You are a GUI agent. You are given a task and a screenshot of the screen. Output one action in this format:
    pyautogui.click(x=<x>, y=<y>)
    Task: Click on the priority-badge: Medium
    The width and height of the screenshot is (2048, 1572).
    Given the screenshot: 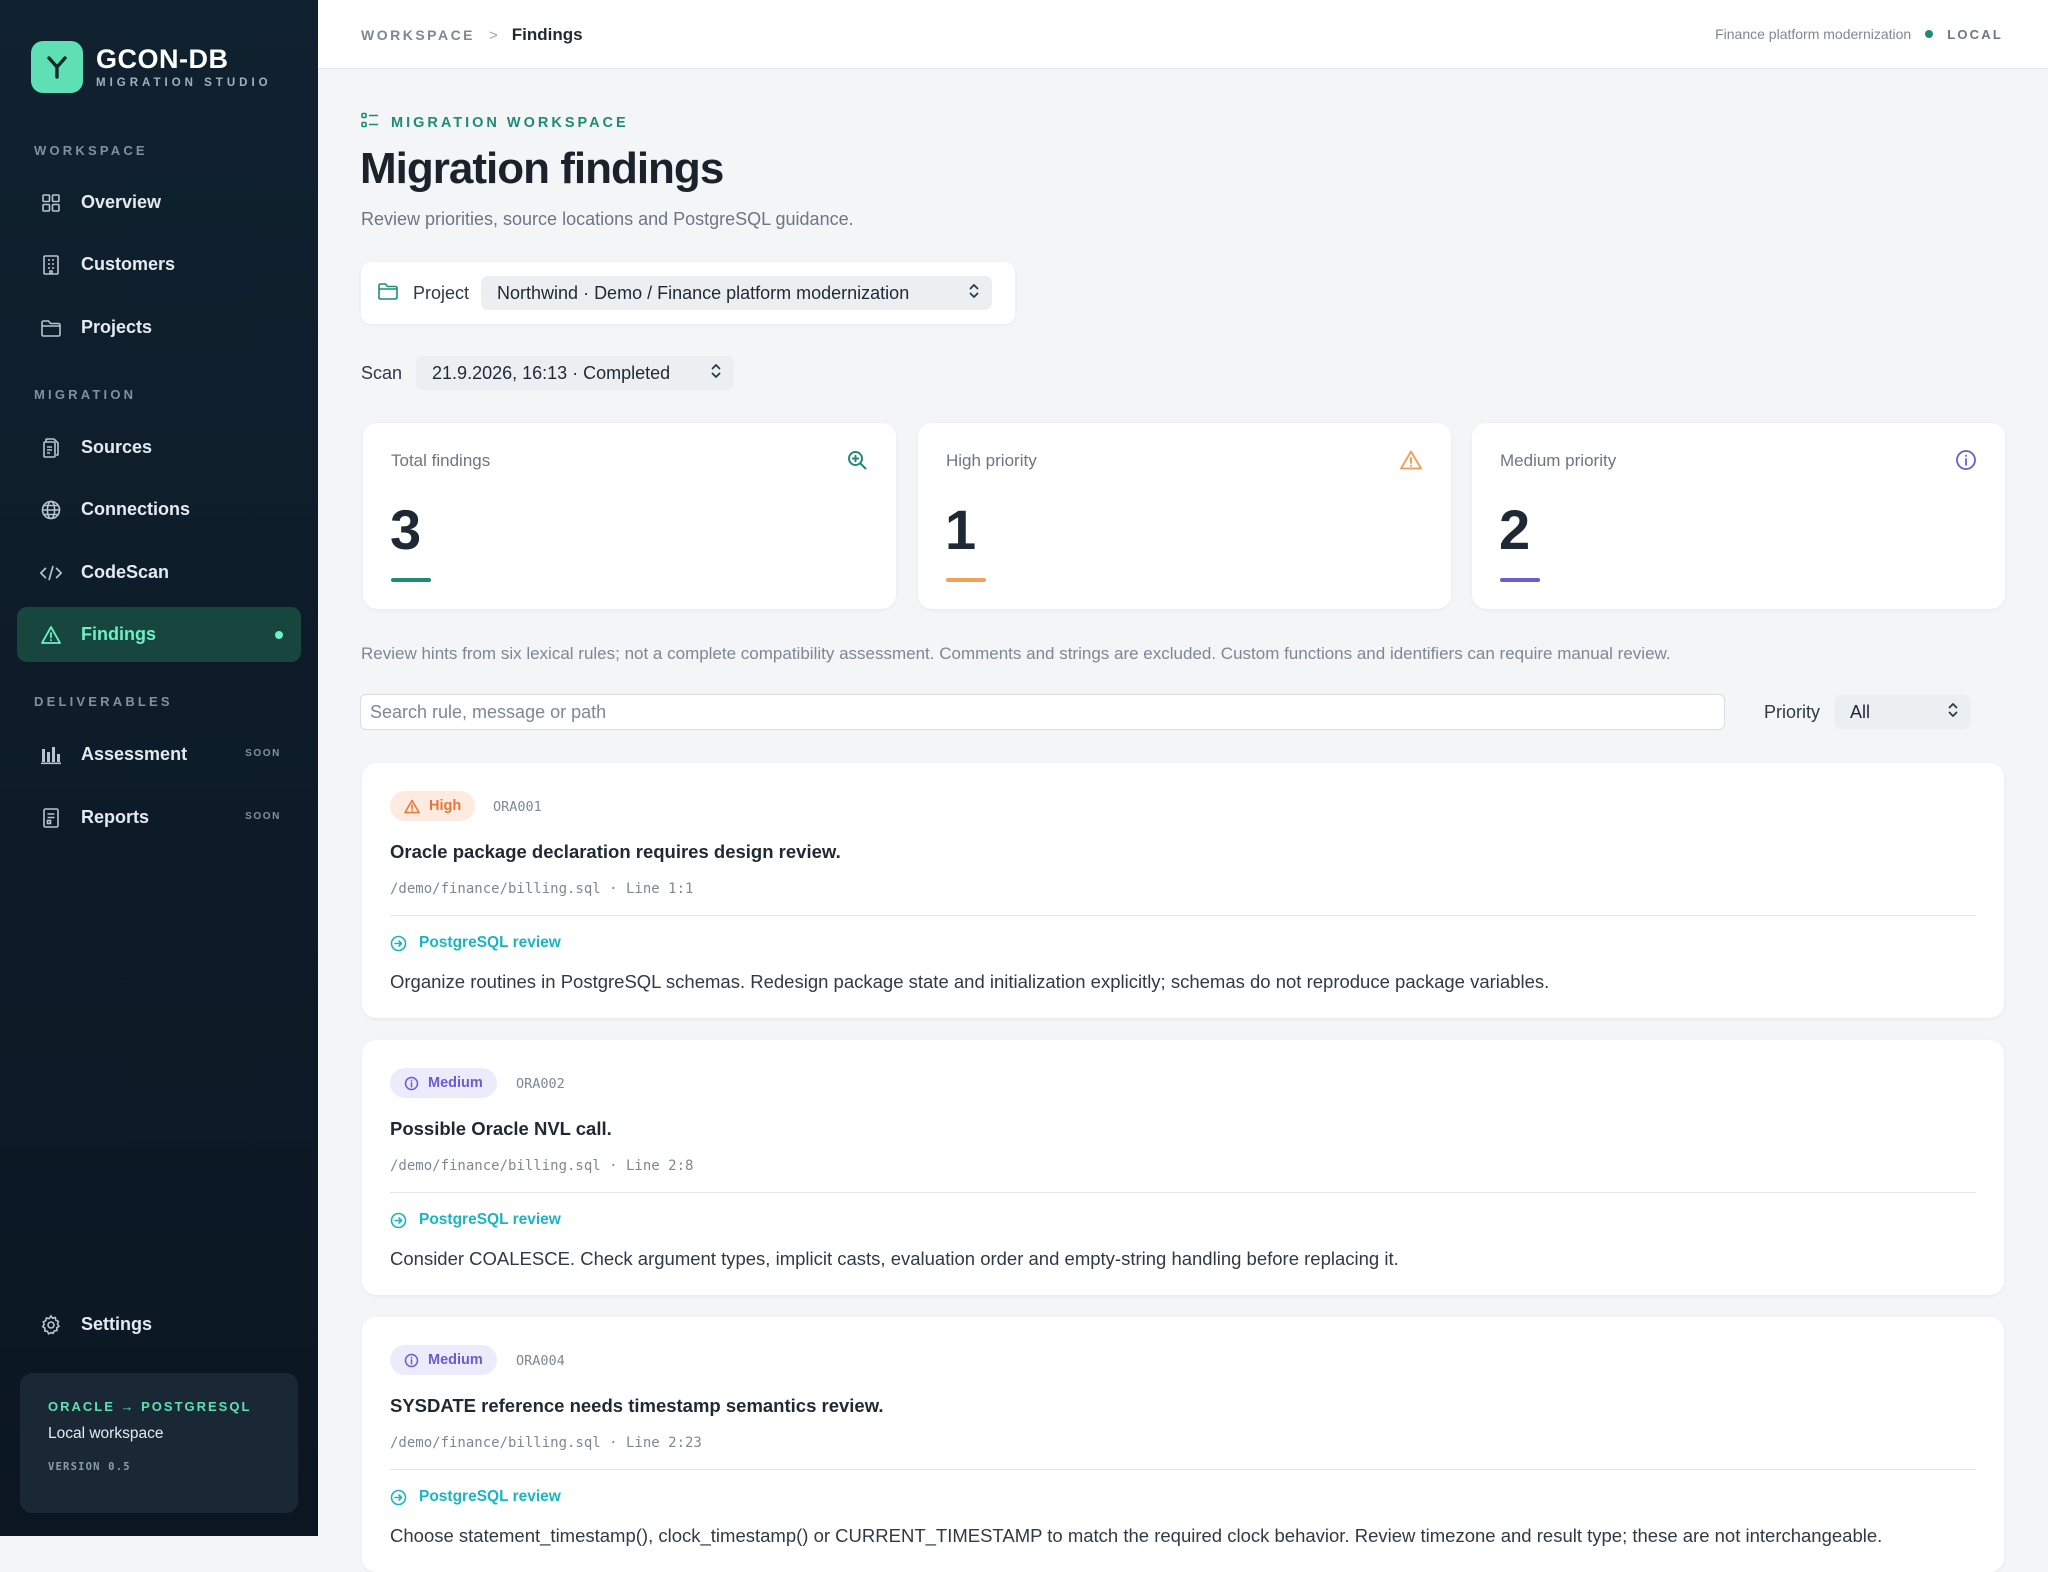 What is the action you would take?
    pyautogui.click(x=443, y=1360)
    